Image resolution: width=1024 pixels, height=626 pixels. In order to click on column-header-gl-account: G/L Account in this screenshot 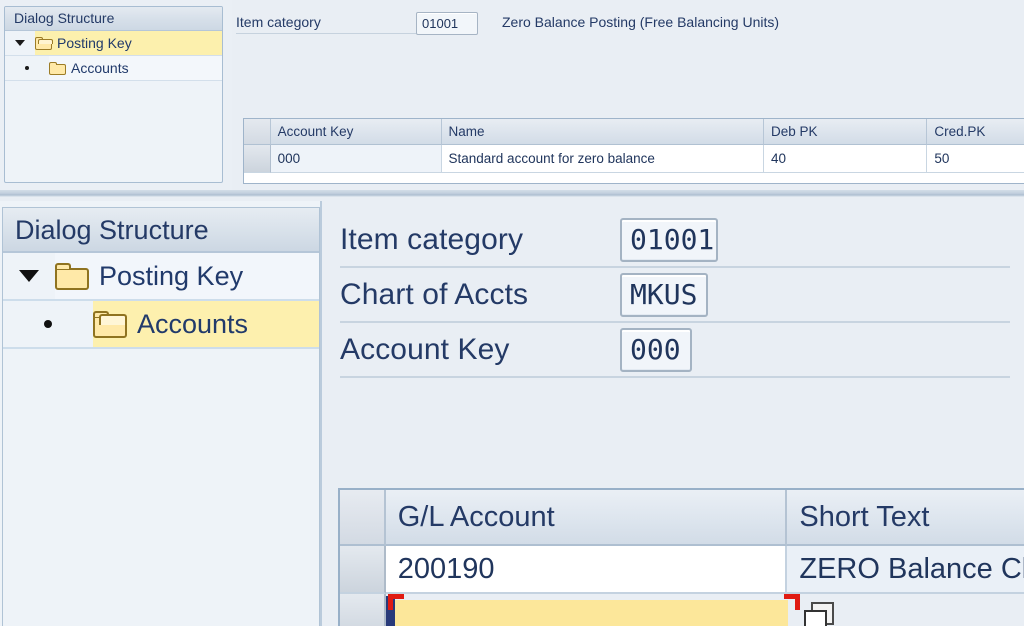, I will do `click(586, 518)`.